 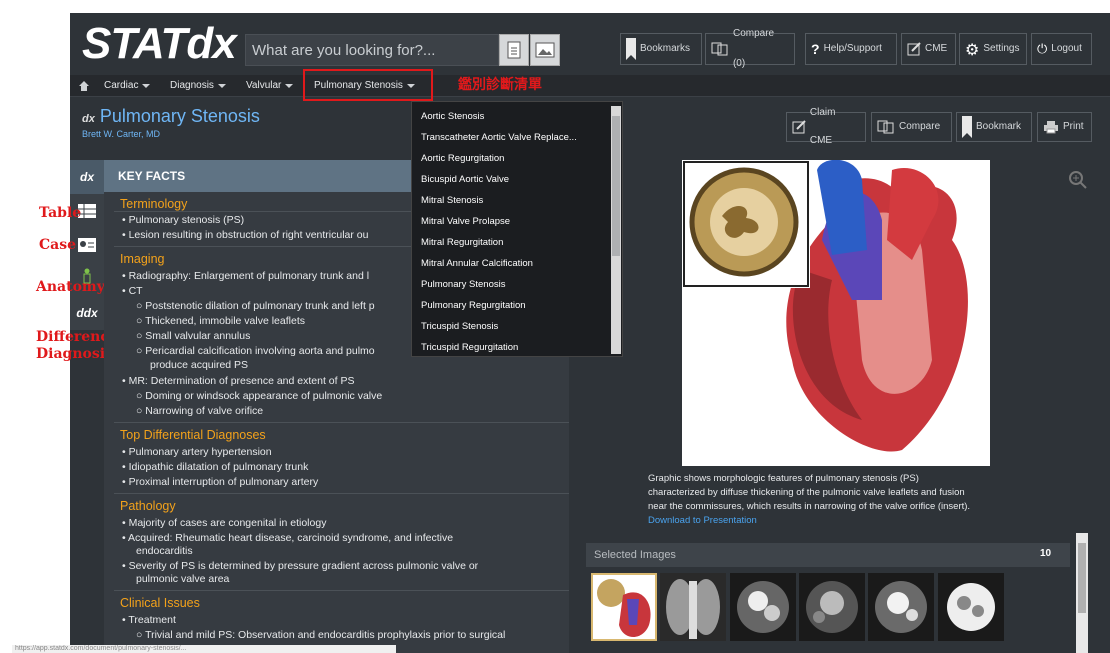 I want to click on compare-button: Compare (0), so click(x=750, y=48).